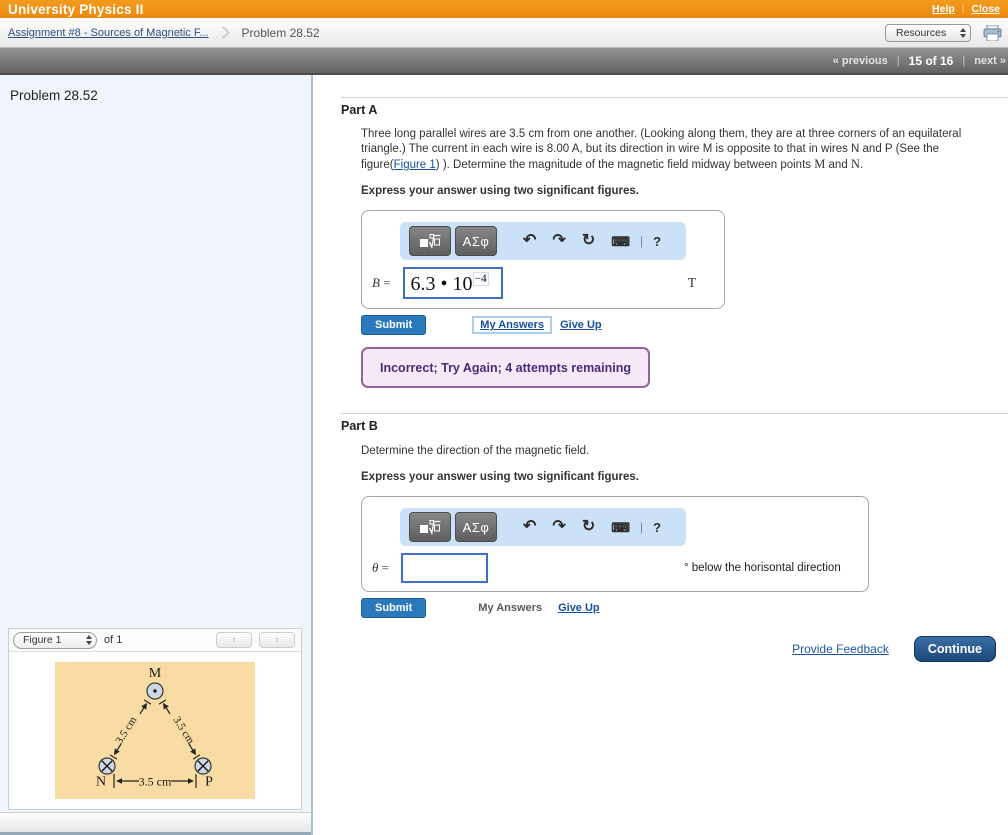  Describe the element at coordinates (89, 640) in the screenshot. I see `figure-select-stepper-icon` at that location.